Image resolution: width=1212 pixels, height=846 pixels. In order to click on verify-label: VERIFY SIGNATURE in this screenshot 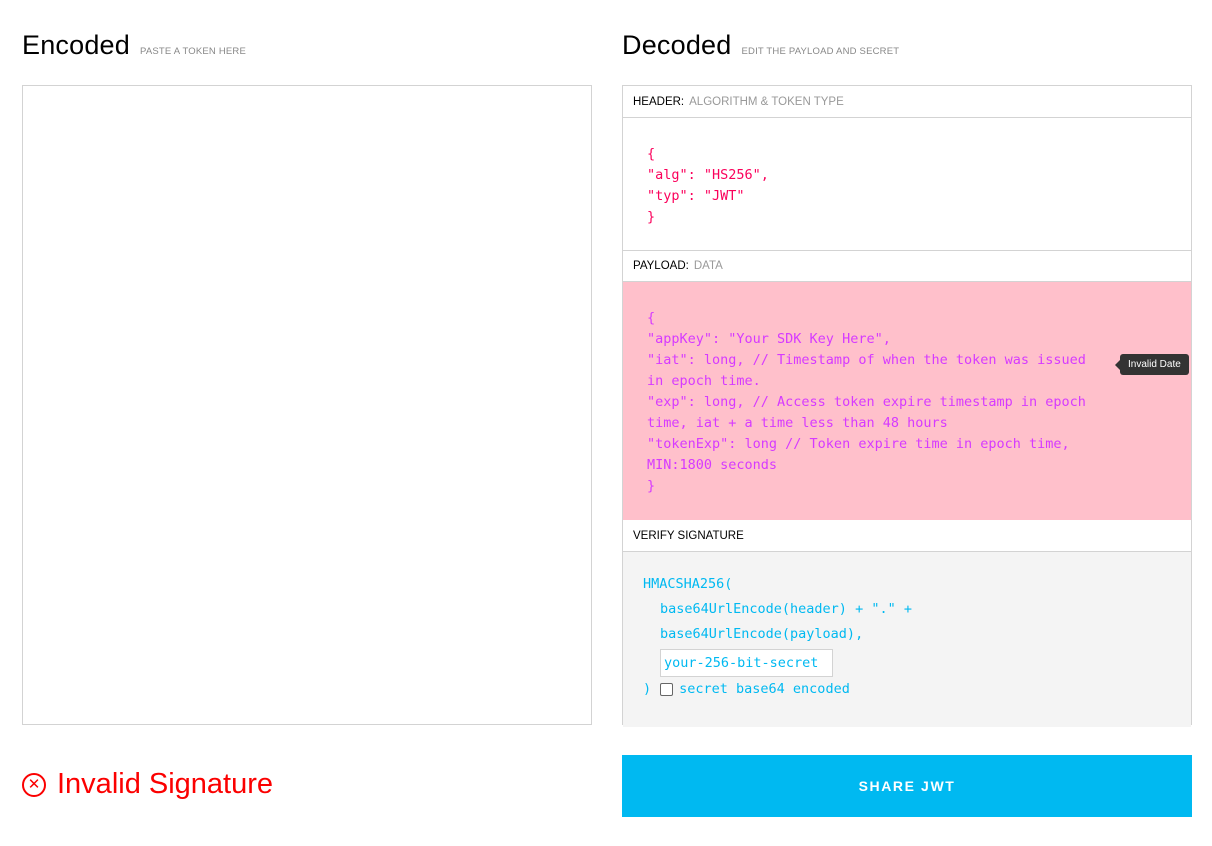, I will do `click(688, 535)`.